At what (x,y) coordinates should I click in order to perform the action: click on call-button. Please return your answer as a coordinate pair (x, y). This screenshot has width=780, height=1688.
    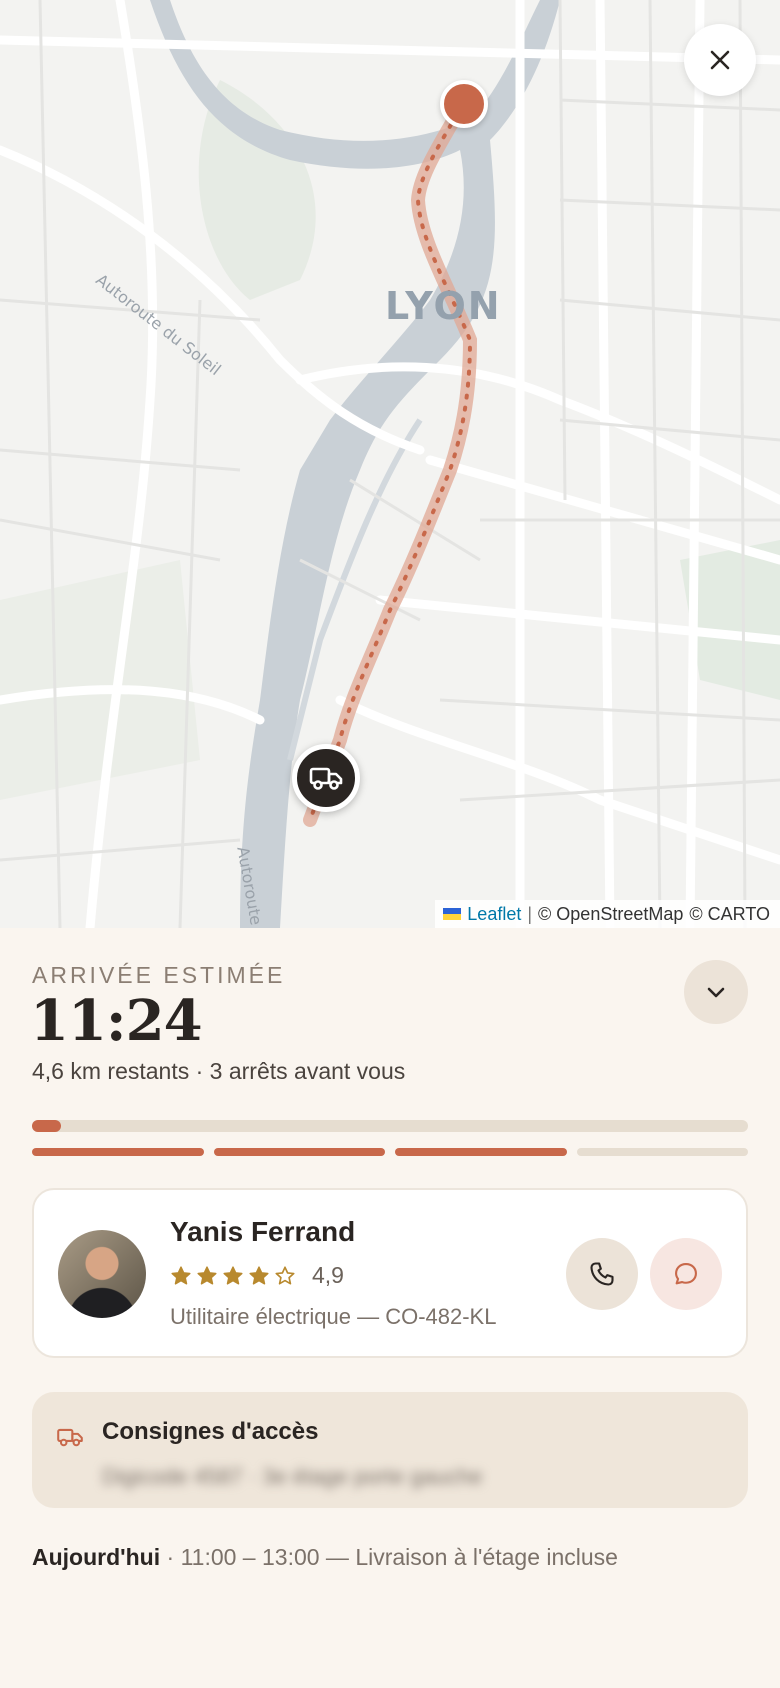
    Looking at the image, I should click on (602, 1274).